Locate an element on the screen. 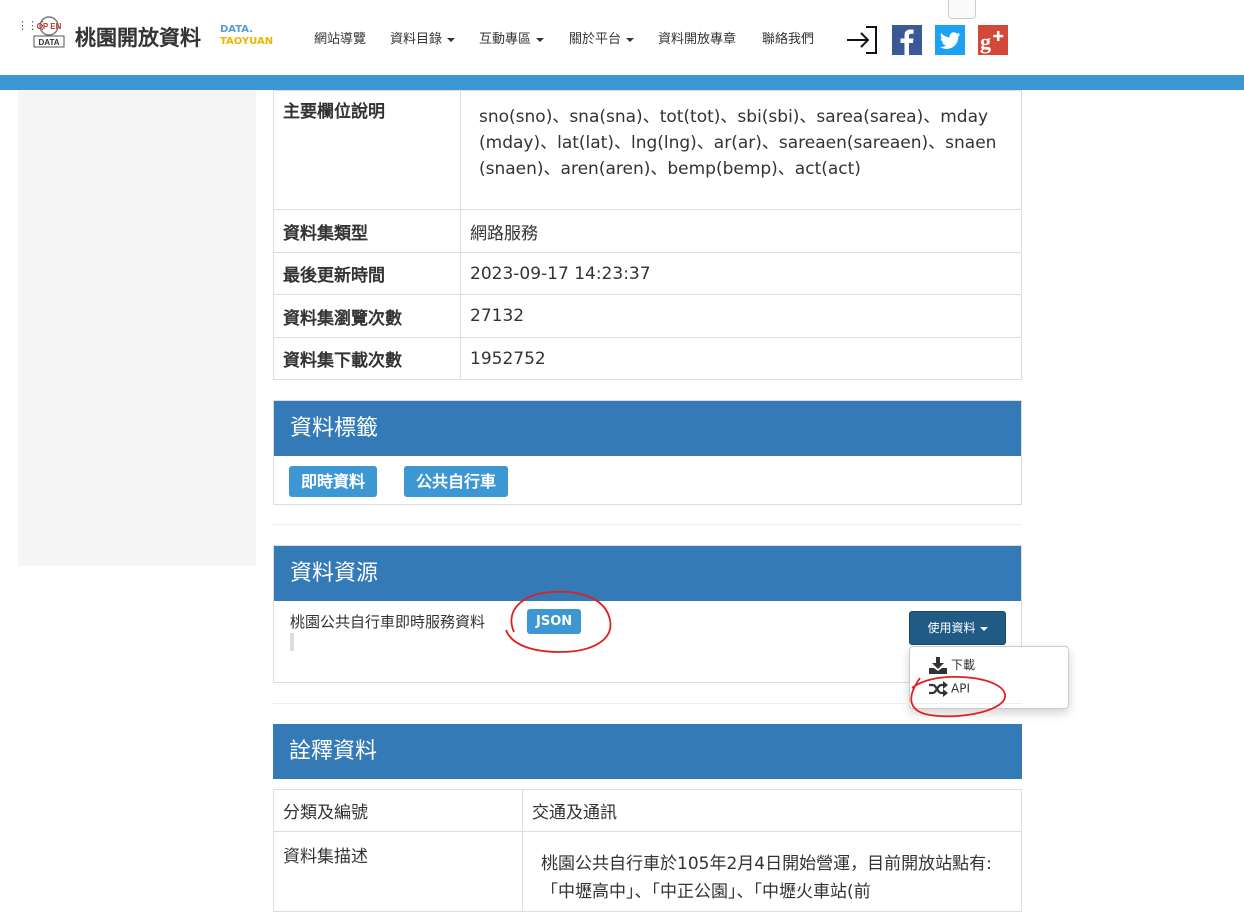  nav-data-catalog: 資料目錄 is located at coordinates (423, 37).